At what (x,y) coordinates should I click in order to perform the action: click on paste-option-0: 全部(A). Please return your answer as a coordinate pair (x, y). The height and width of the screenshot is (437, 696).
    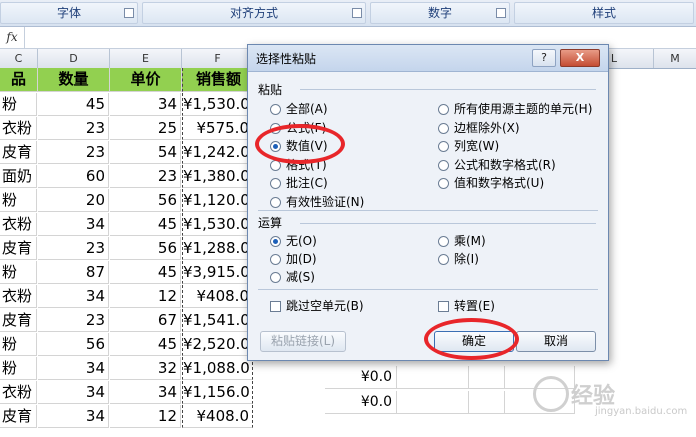
    Looking at the image, I should click on (299, 109).